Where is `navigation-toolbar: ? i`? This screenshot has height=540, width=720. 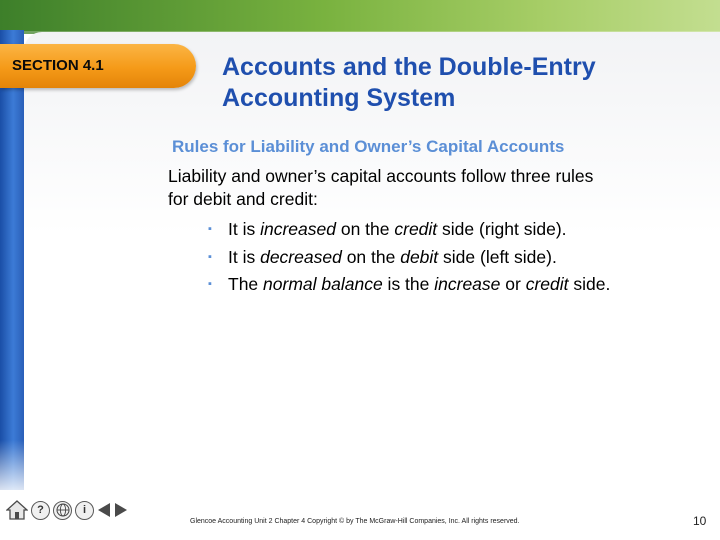 navigation-toolbar: ? i is located at coordinates (67, 510).